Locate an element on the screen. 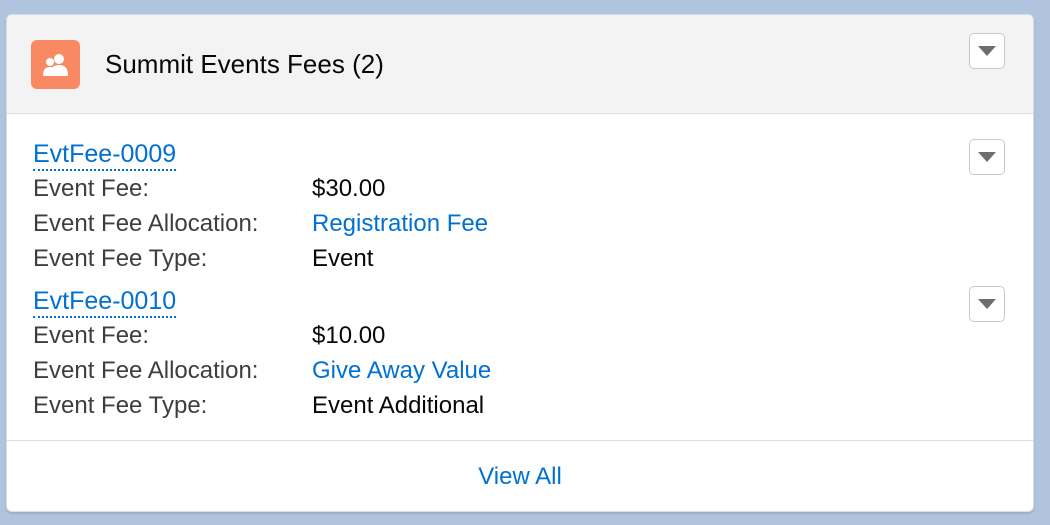 Image resolution: width=1050 pixels, height=525 pixels. field-row: Event Fee Type: Event Additional is located at coordinates (258, 405).